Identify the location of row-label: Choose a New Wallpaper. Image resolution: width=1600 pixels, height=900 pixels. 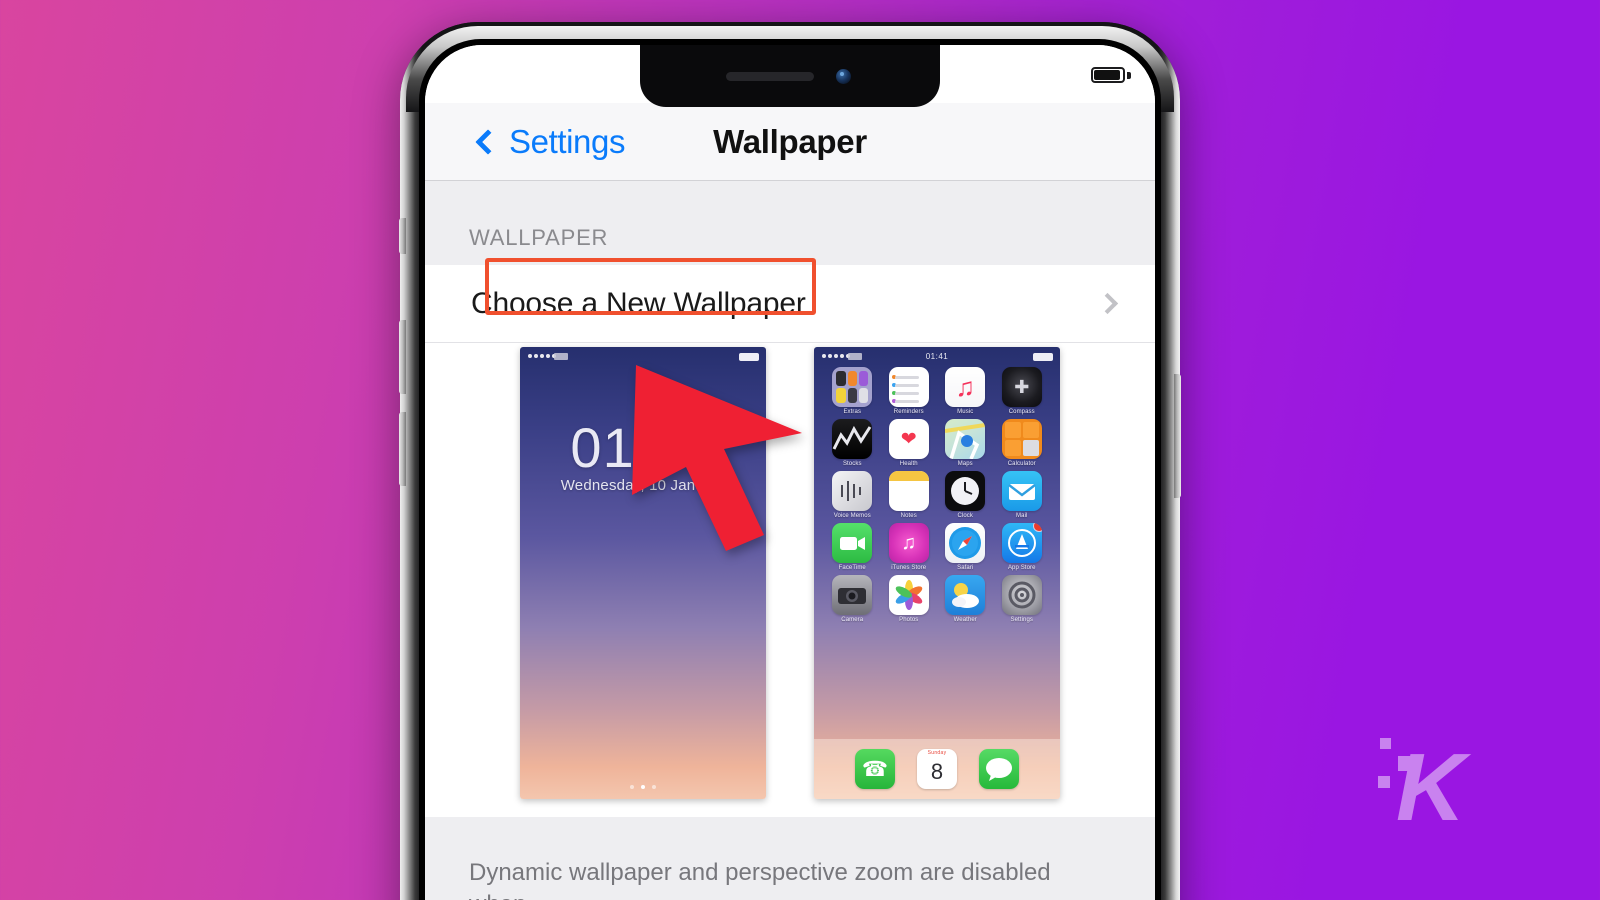
(638, 303).